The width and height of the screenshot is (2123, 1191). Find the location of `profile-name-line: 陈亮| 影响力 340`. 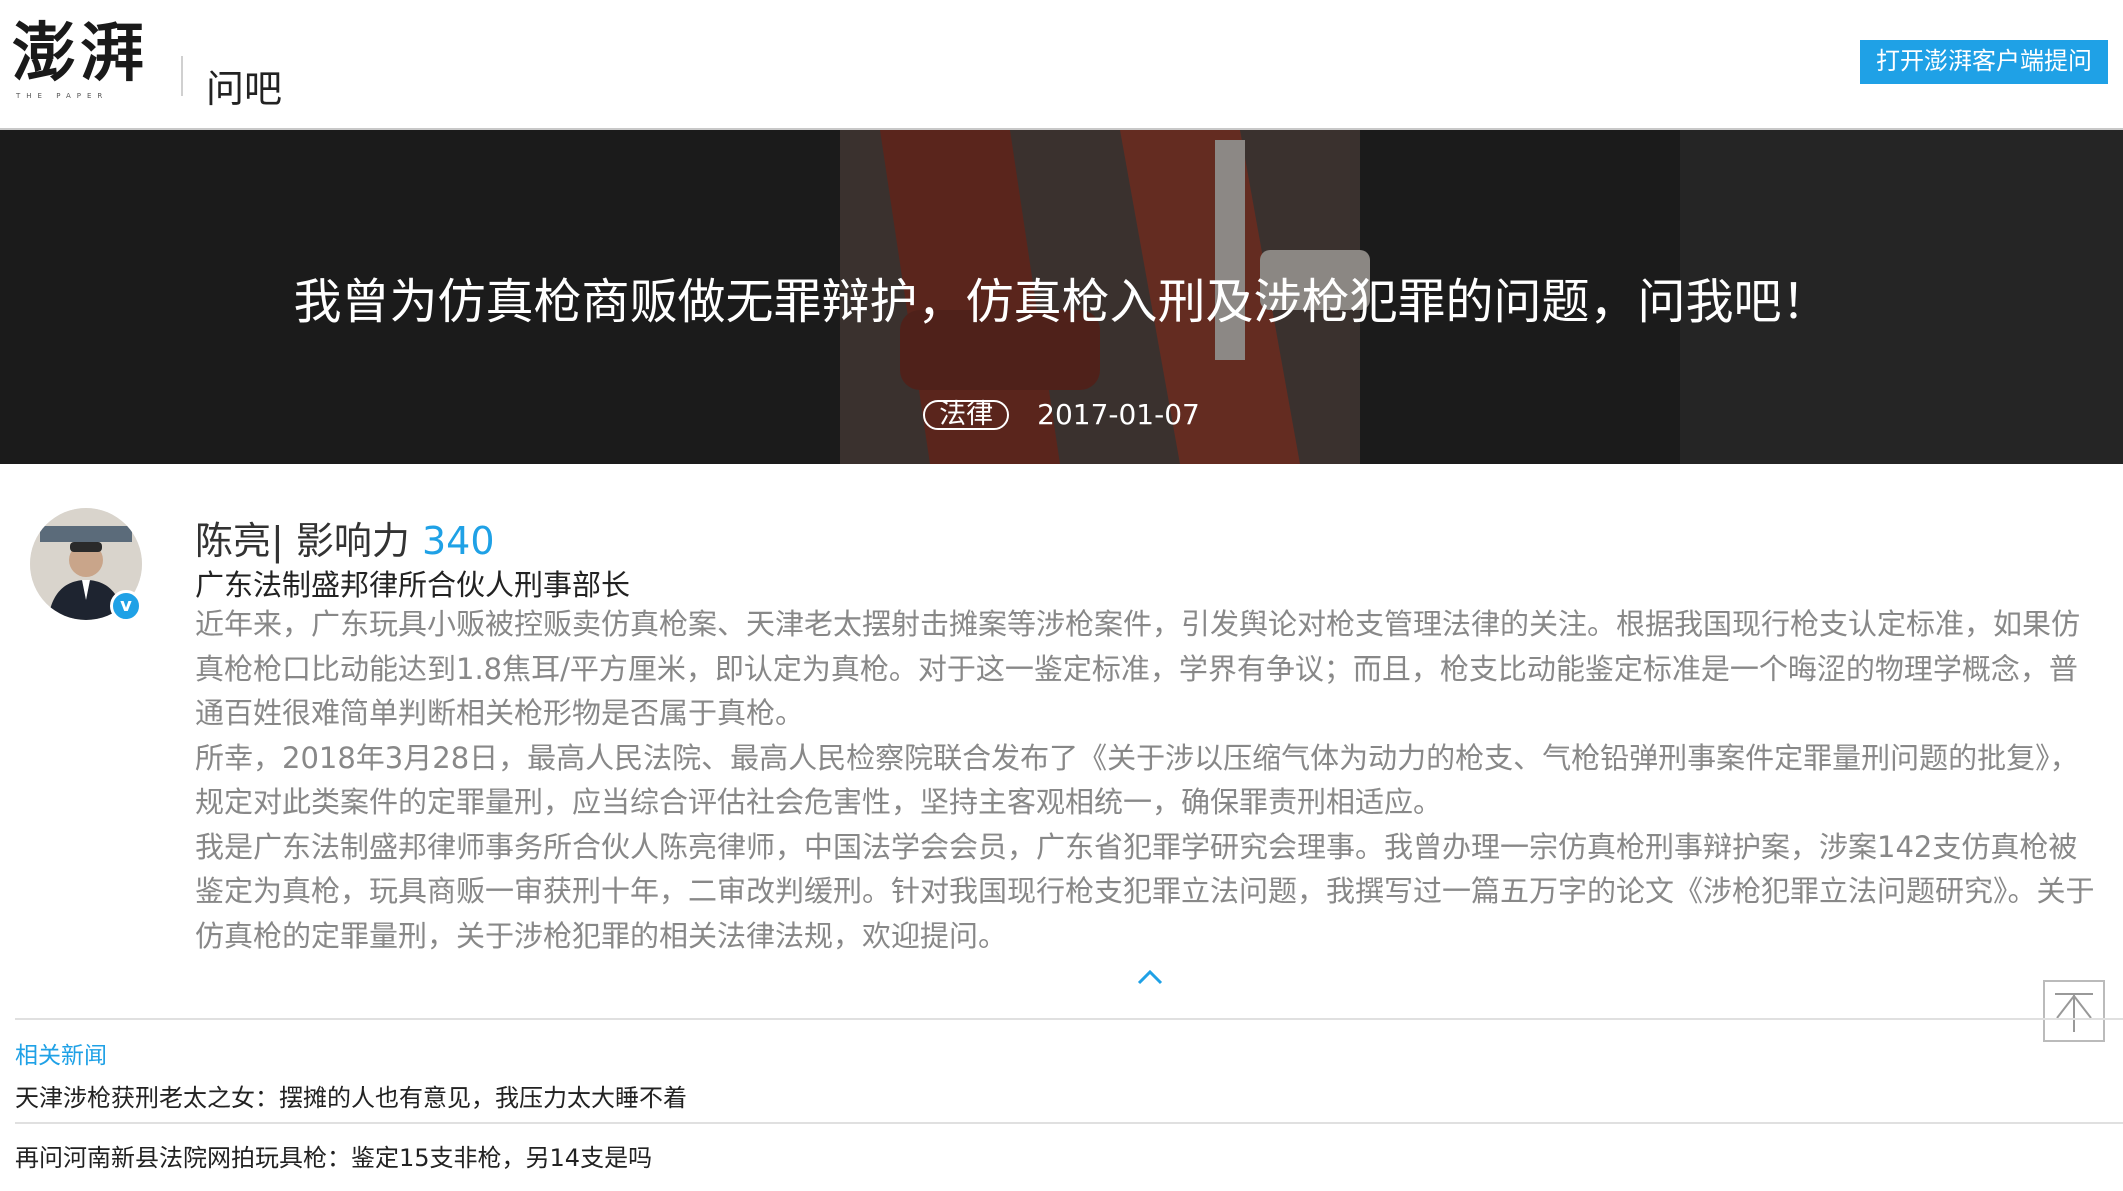

profile-name-line: 陈亮| 影响力 340 is located at coordinates (345, 537).